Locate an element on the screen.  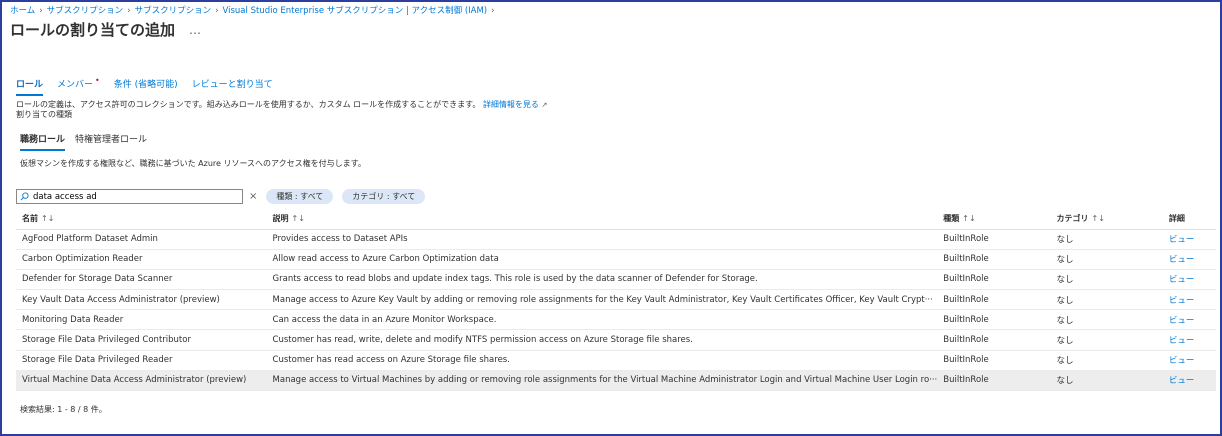
tab-privileged-admin-roles: 特権管理者ロール is located at coordinates (111, 141).